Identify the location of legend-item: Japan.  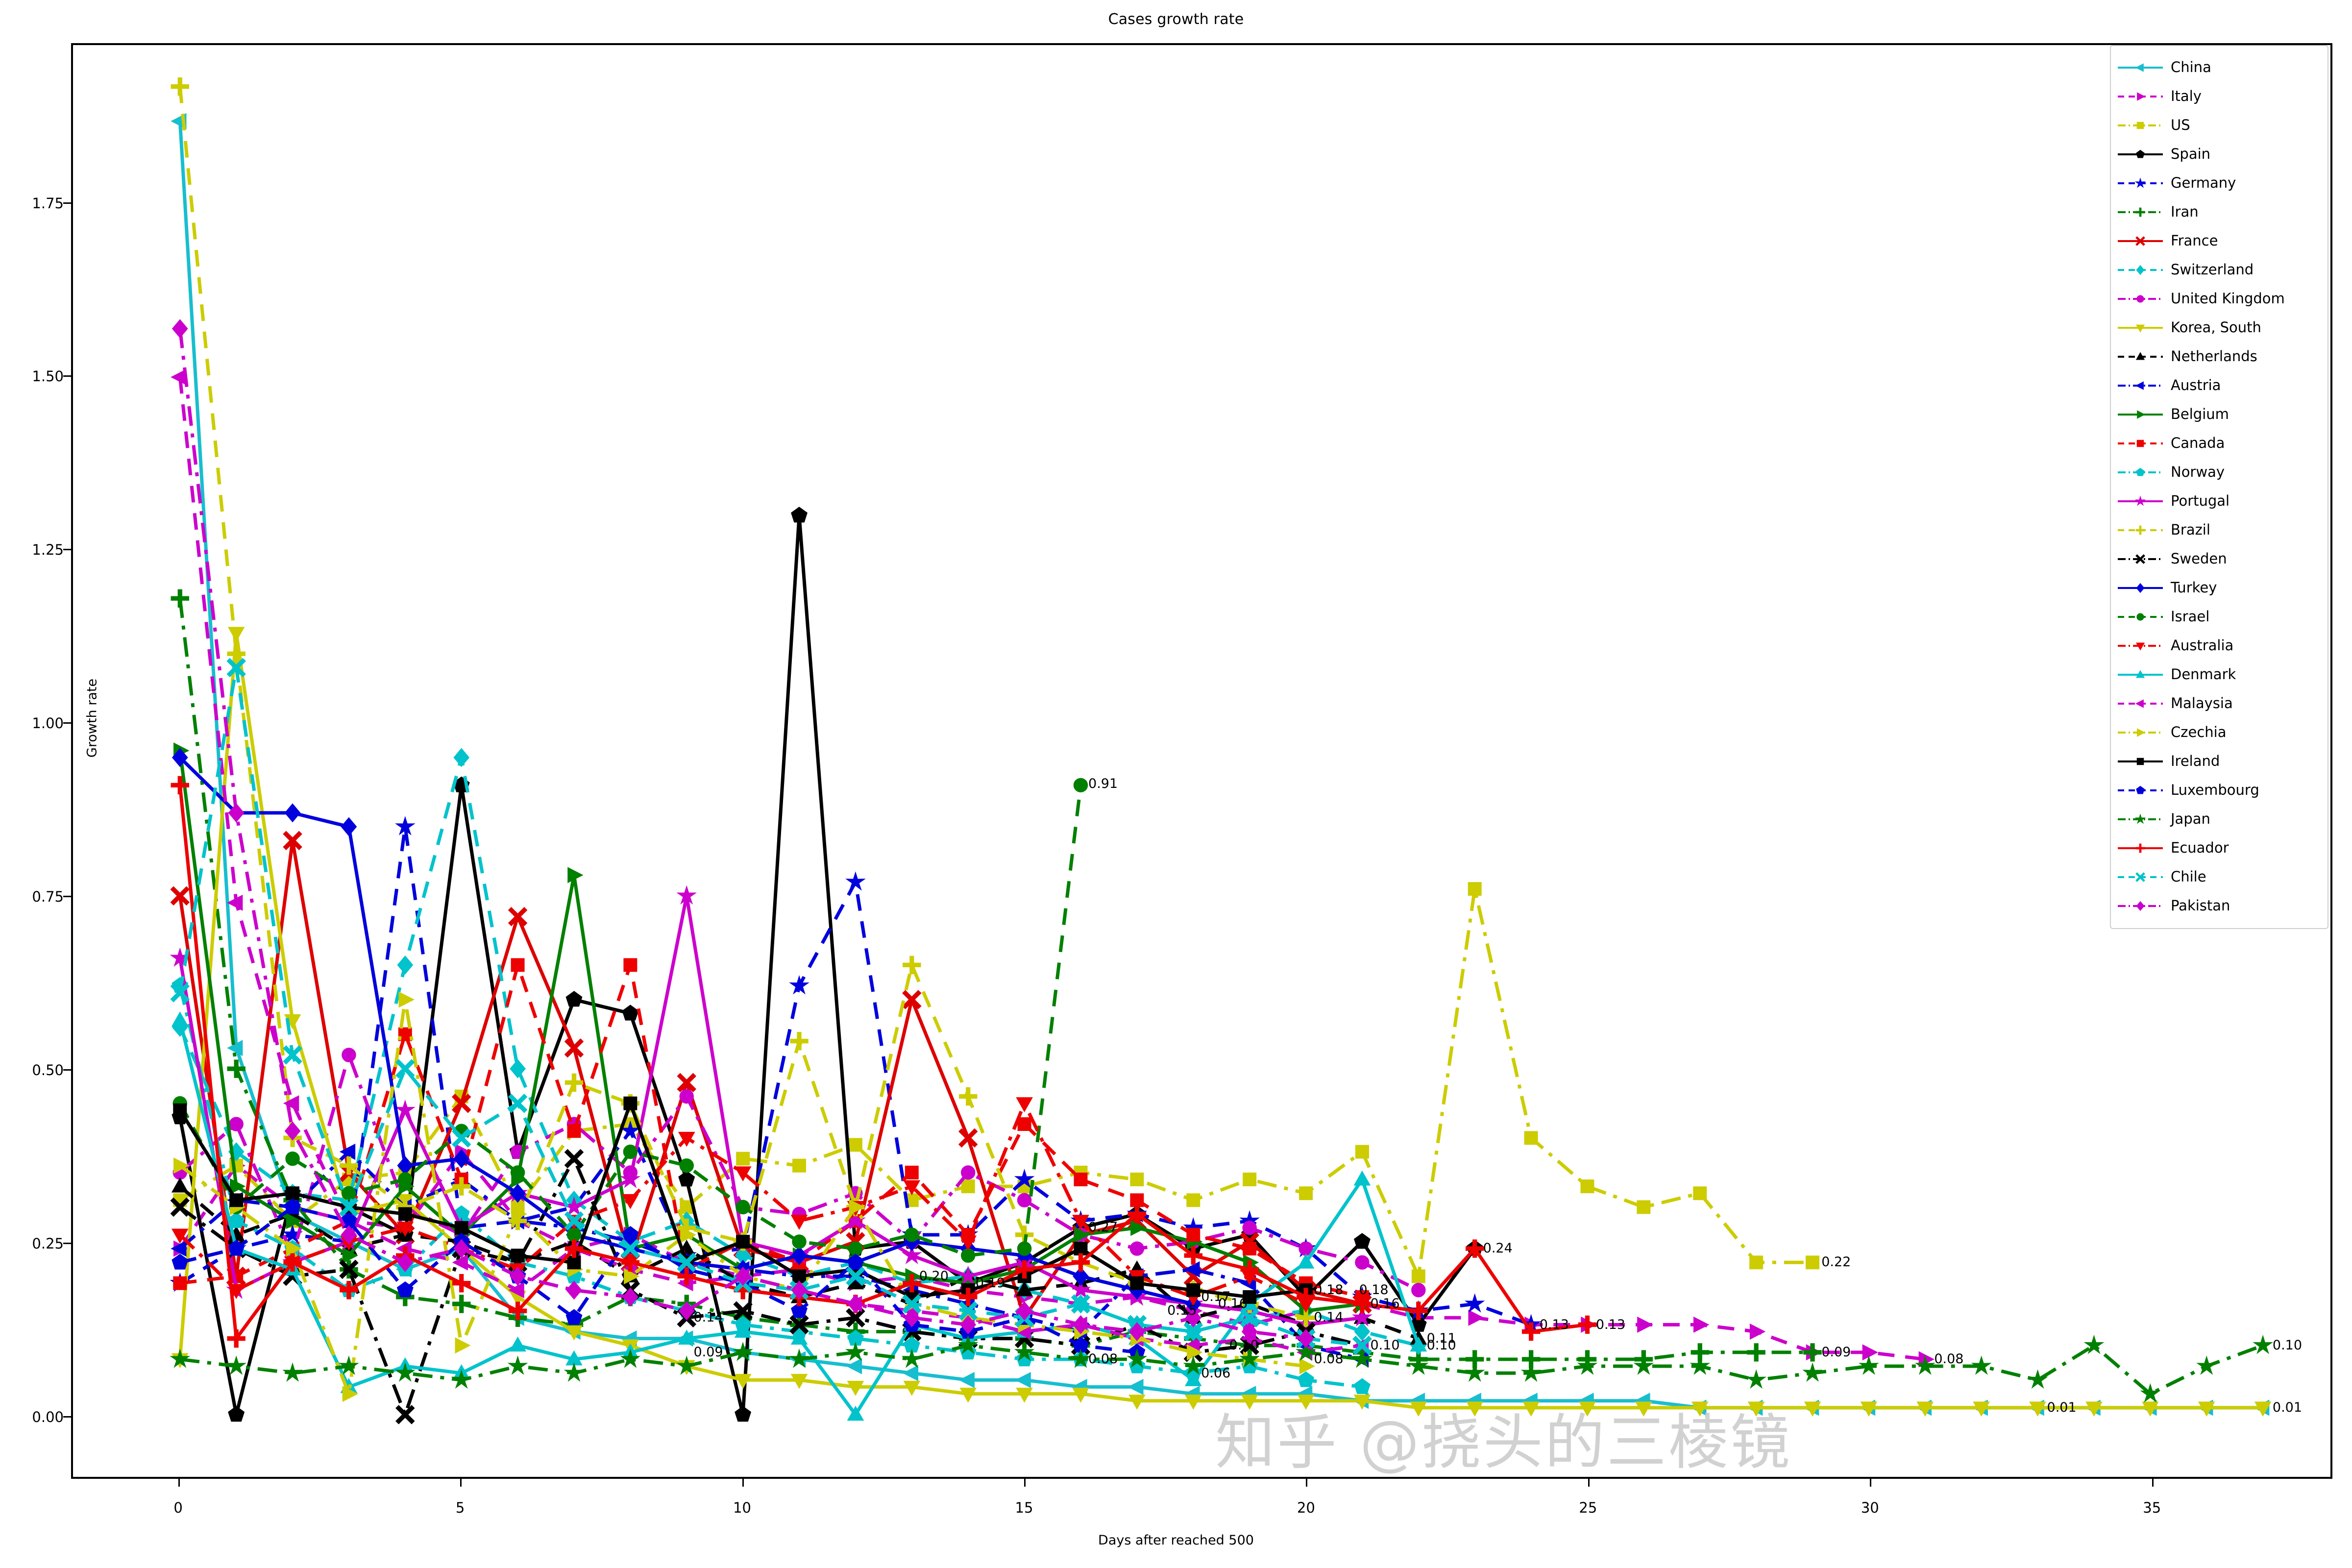
(2219, 819).